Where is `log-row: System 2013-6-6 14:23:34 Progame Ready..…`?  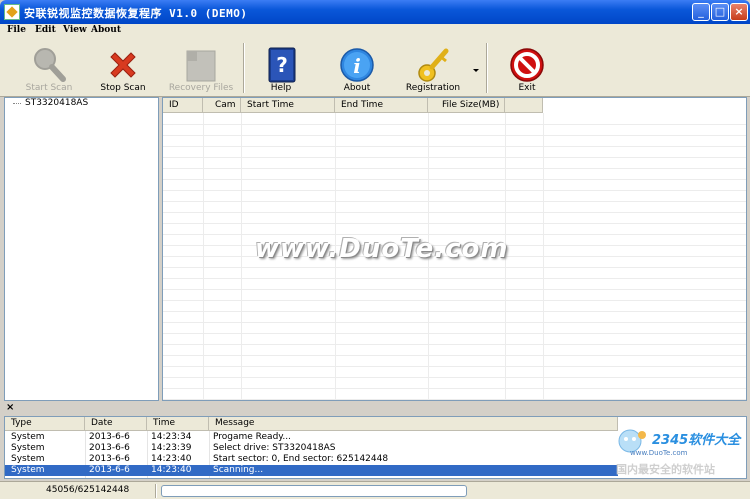 log-row: System 2013-6-6 14:23:34 Progame Ready..… is located at coordinates (311, 437).